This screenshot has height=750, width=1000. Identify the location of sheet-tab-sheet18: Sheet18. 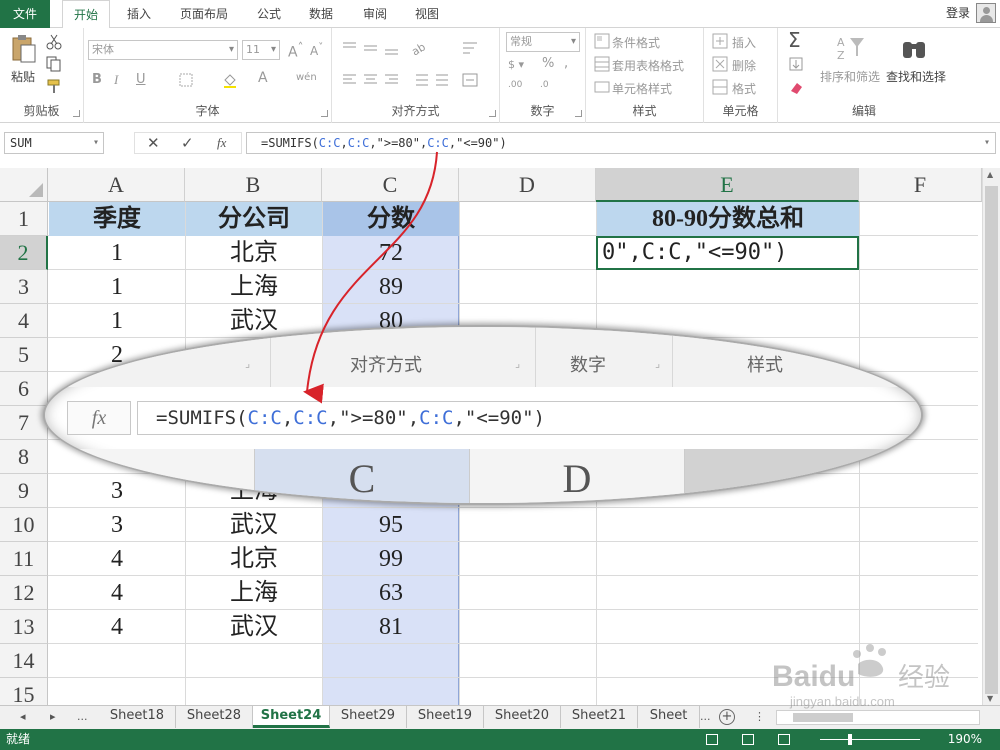
(137, 717).